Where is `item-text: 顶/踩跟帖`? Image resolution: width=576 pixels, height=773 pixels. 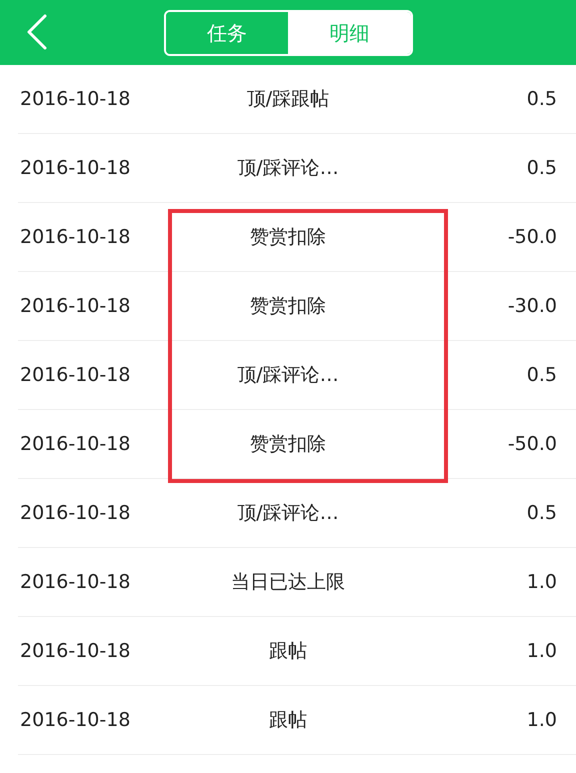 item-text: 顶/踩跟帖 is located at coordinates (288, 99).